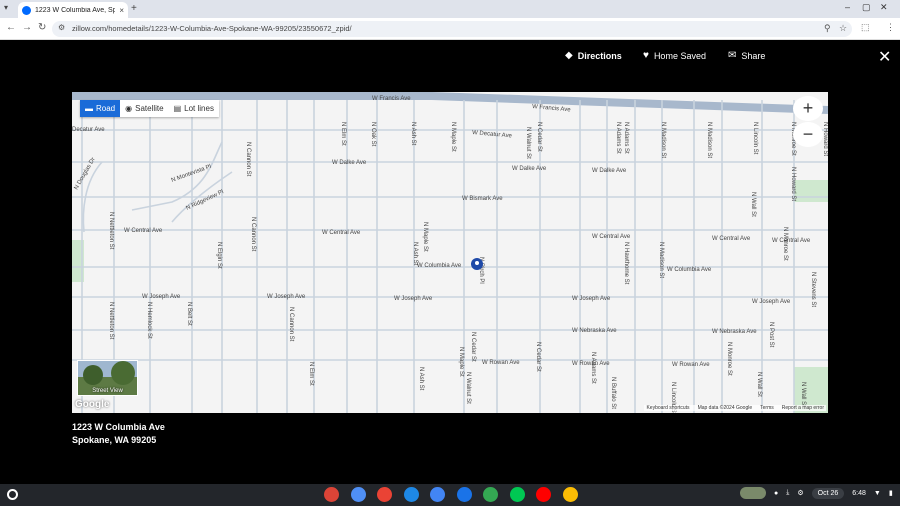 The height and width of the screenshot is (506, 900). I want to click on window-close-icon: ✕, so click(884, 7).